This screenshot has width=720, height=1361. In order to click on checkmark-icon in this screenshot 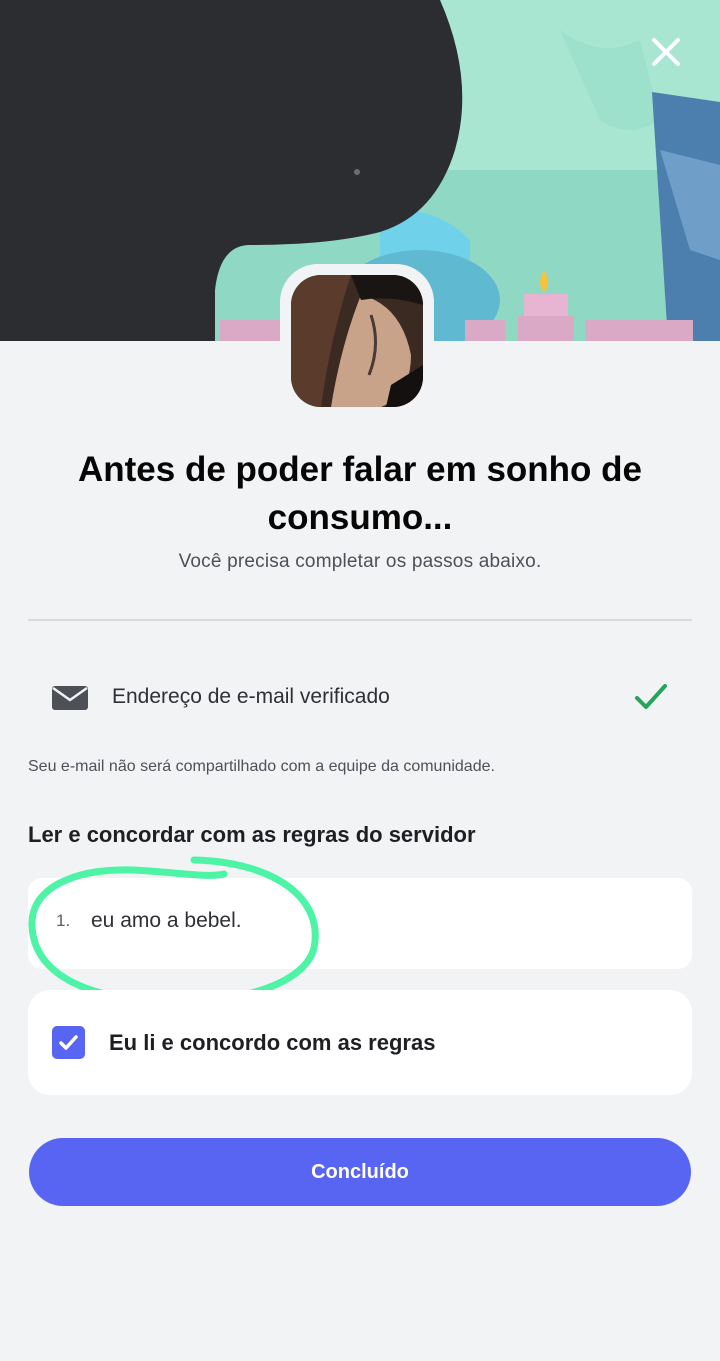, I will do `click(68, 1042)`.